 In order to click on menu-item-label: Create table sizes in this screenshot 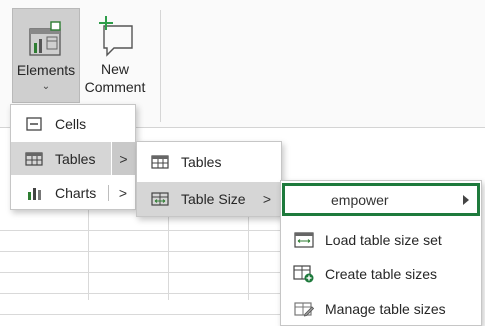, I will do `click(381, 273)`.